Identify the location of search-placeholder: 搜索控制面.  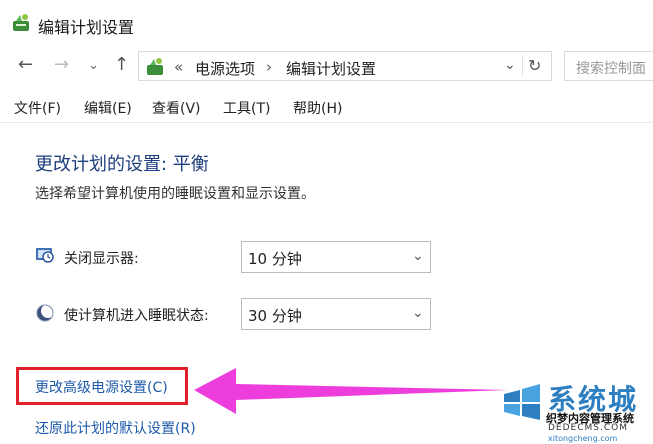
(611, 69).